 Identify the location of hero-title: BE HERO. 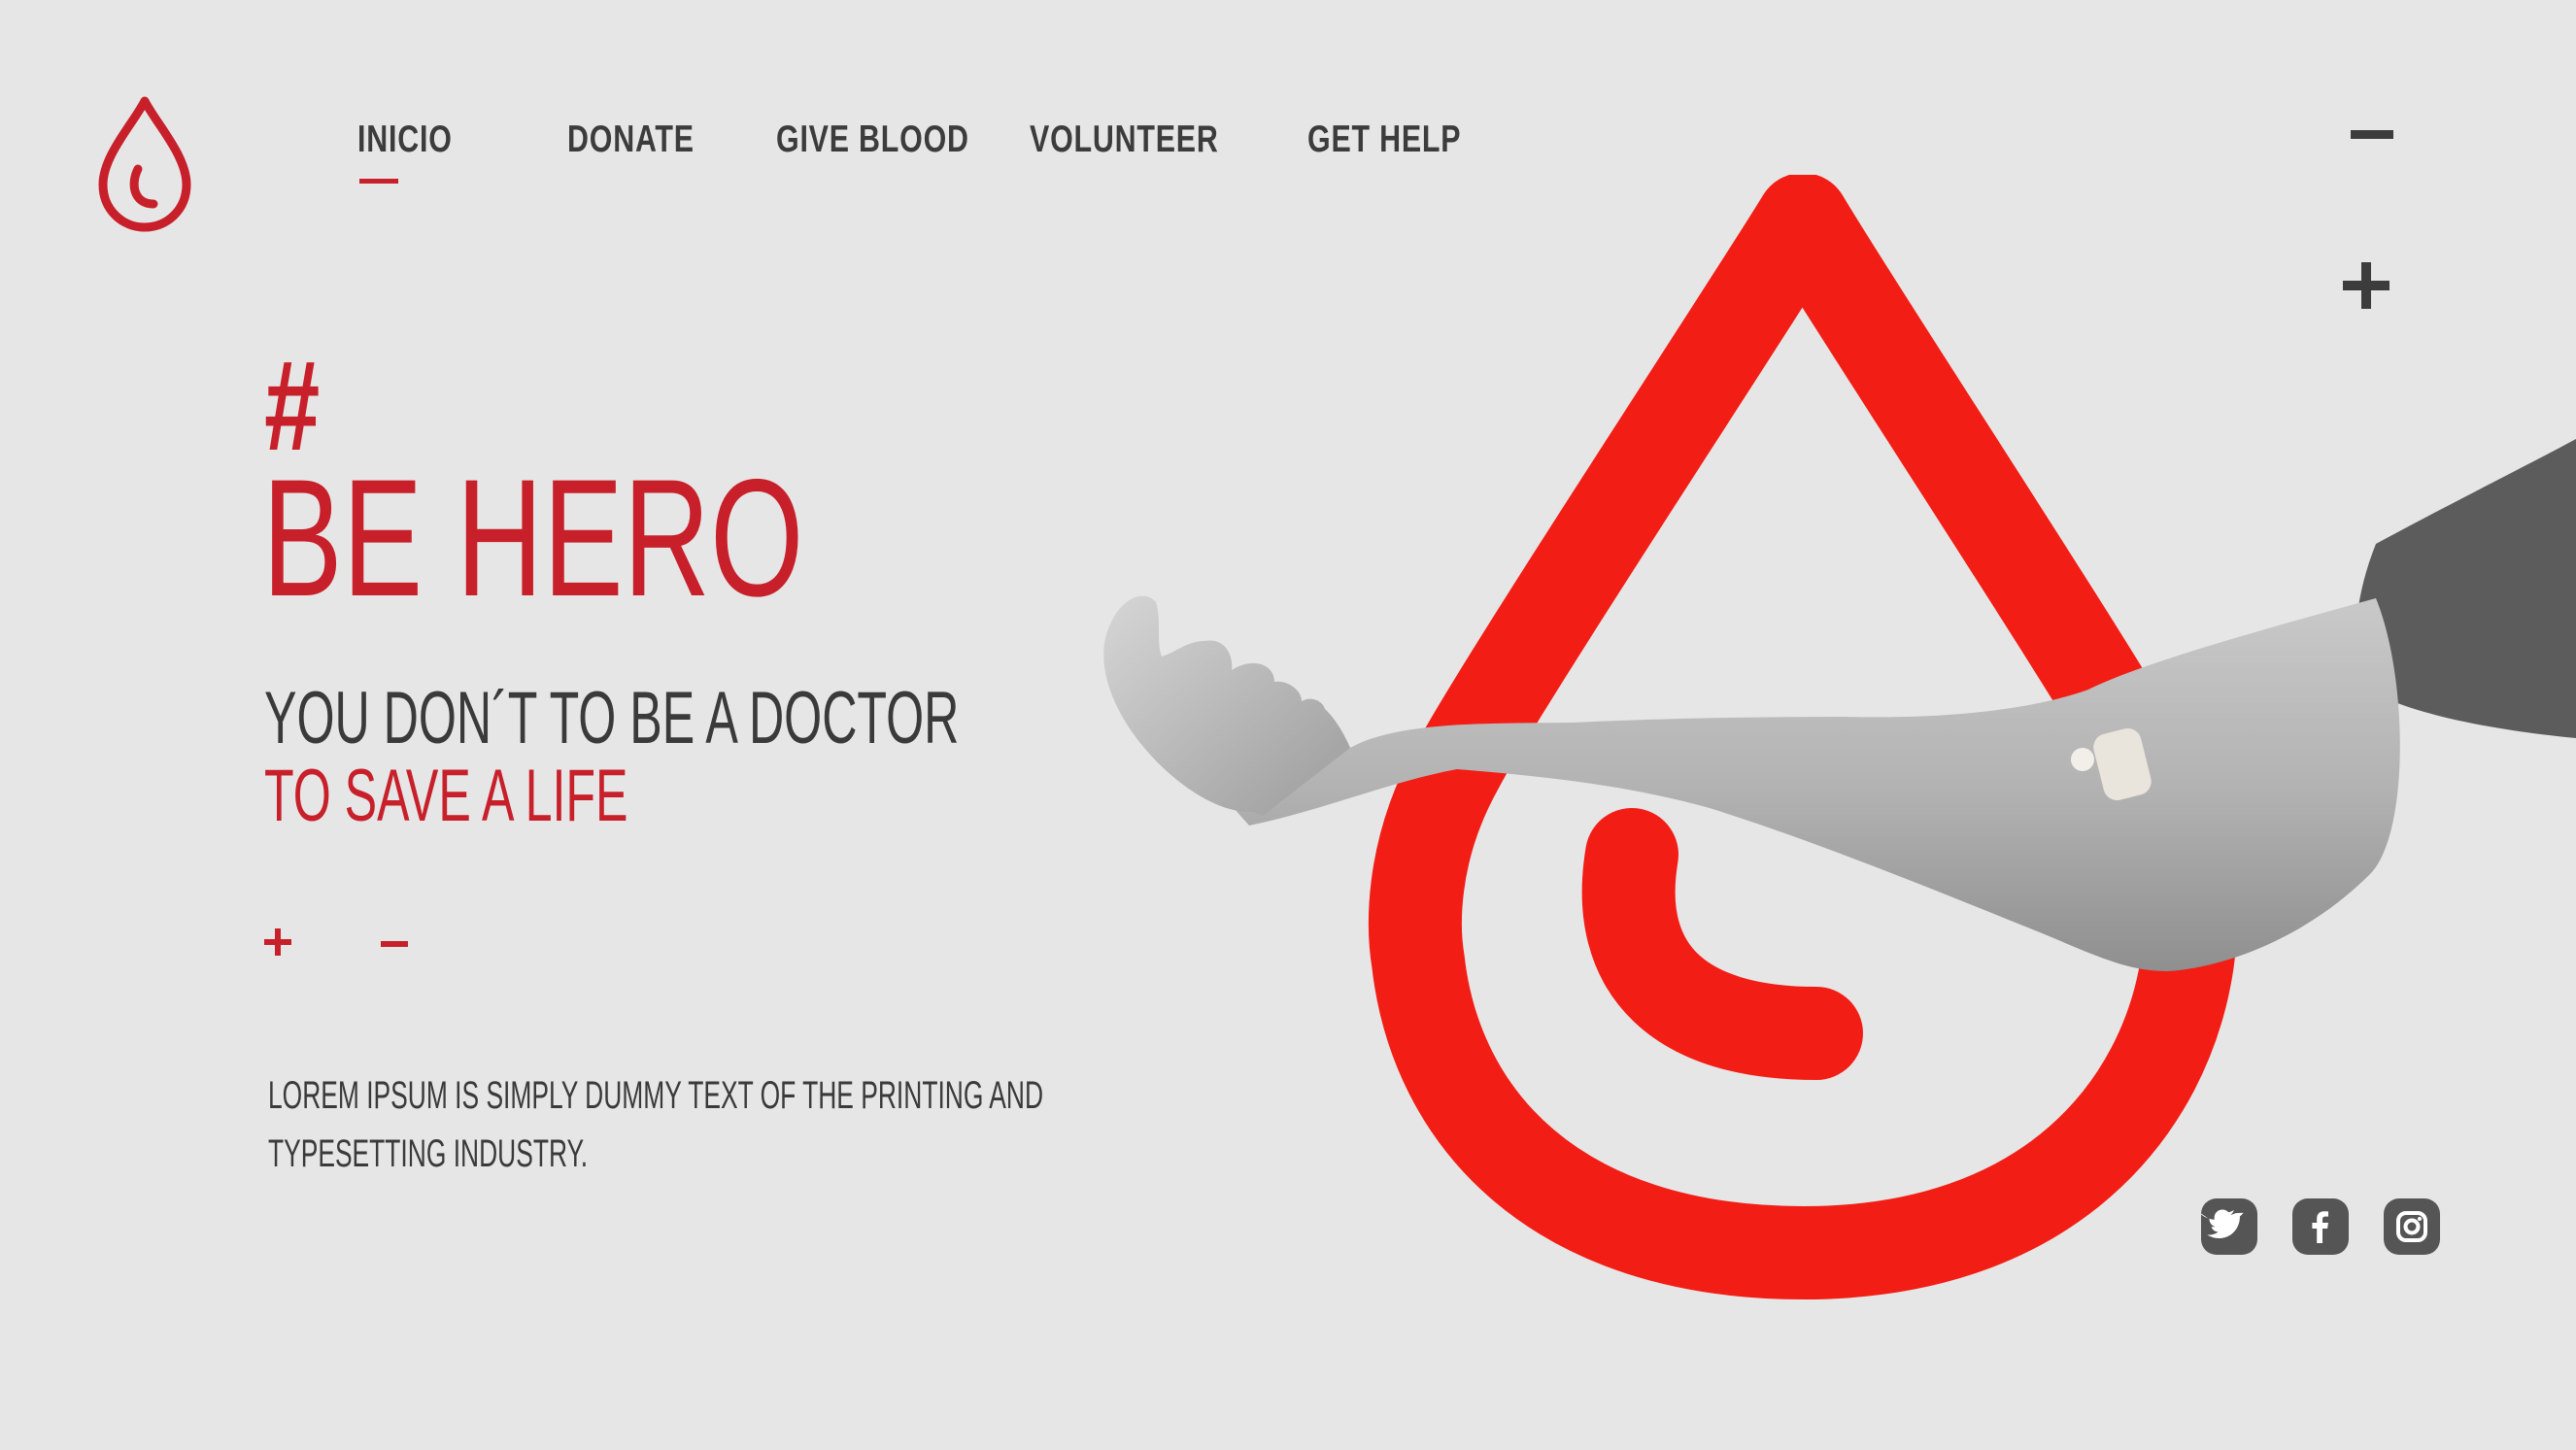
(533, 538).